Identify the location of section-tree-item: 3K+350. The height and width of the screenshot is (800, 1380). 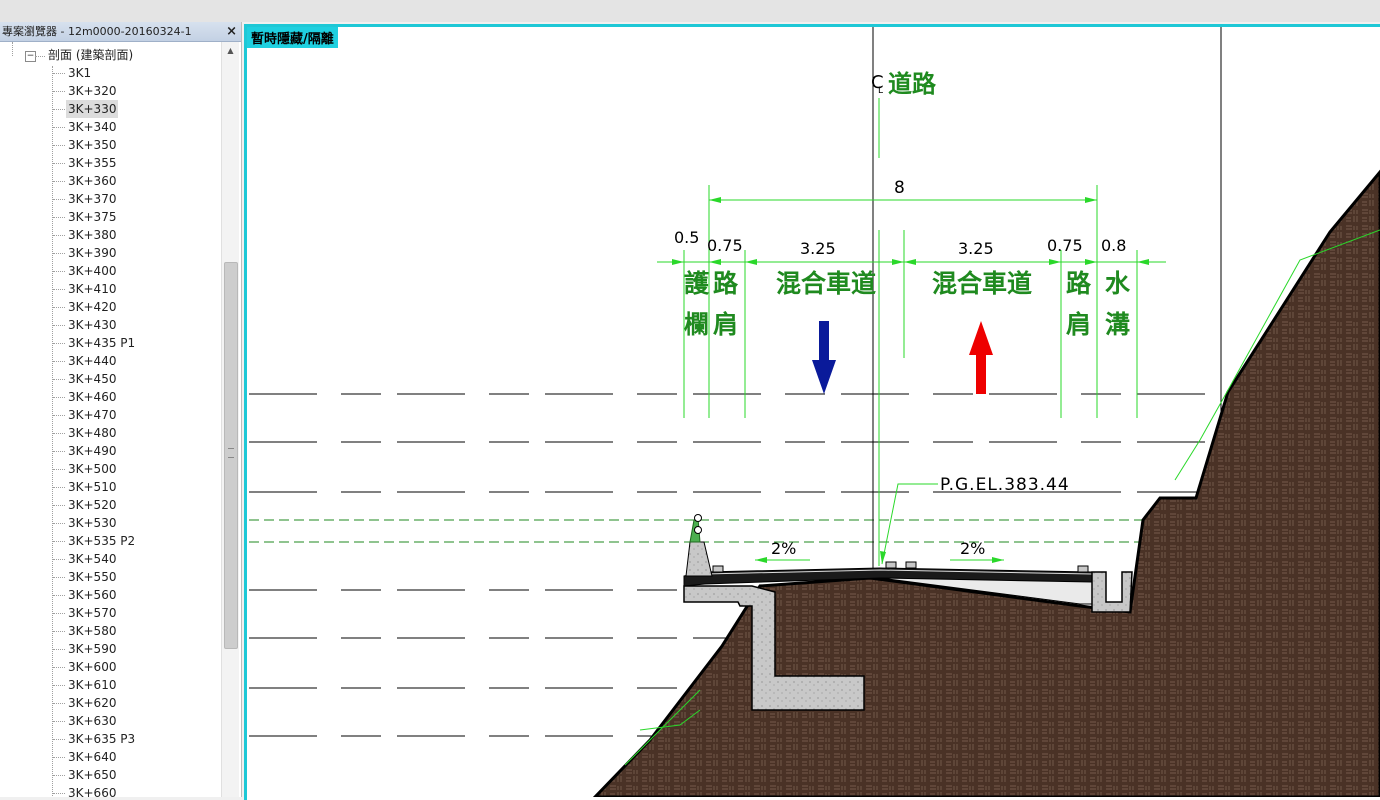
(92, 145).